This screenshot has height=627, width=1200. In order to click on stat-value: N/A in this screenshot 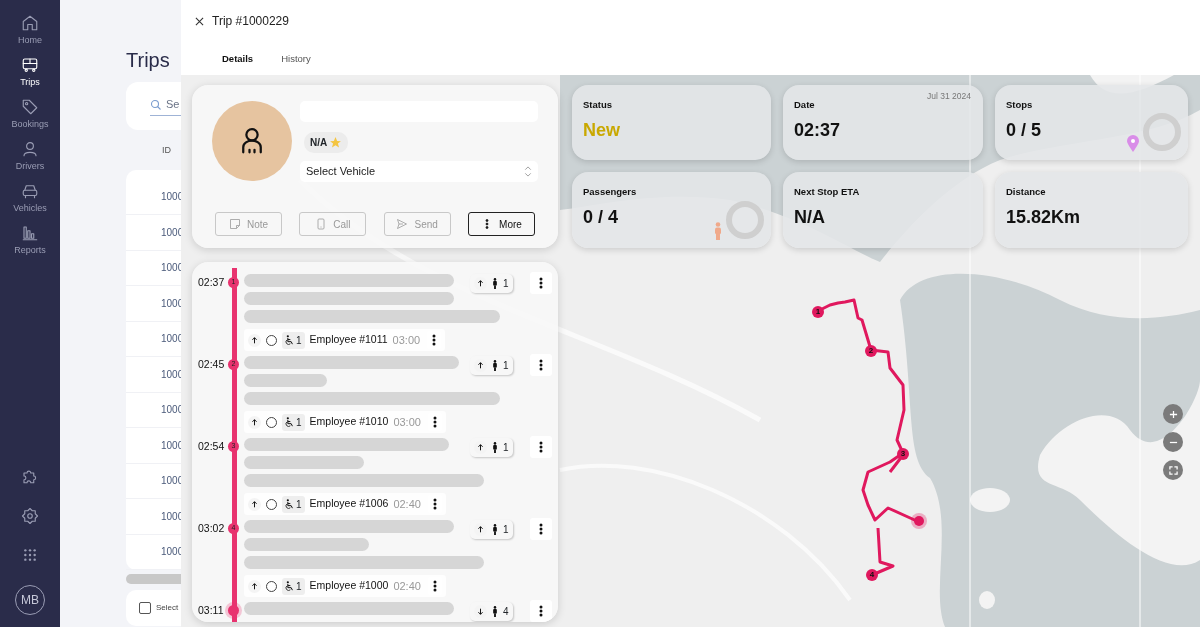, I will do `click(809, 217)`.